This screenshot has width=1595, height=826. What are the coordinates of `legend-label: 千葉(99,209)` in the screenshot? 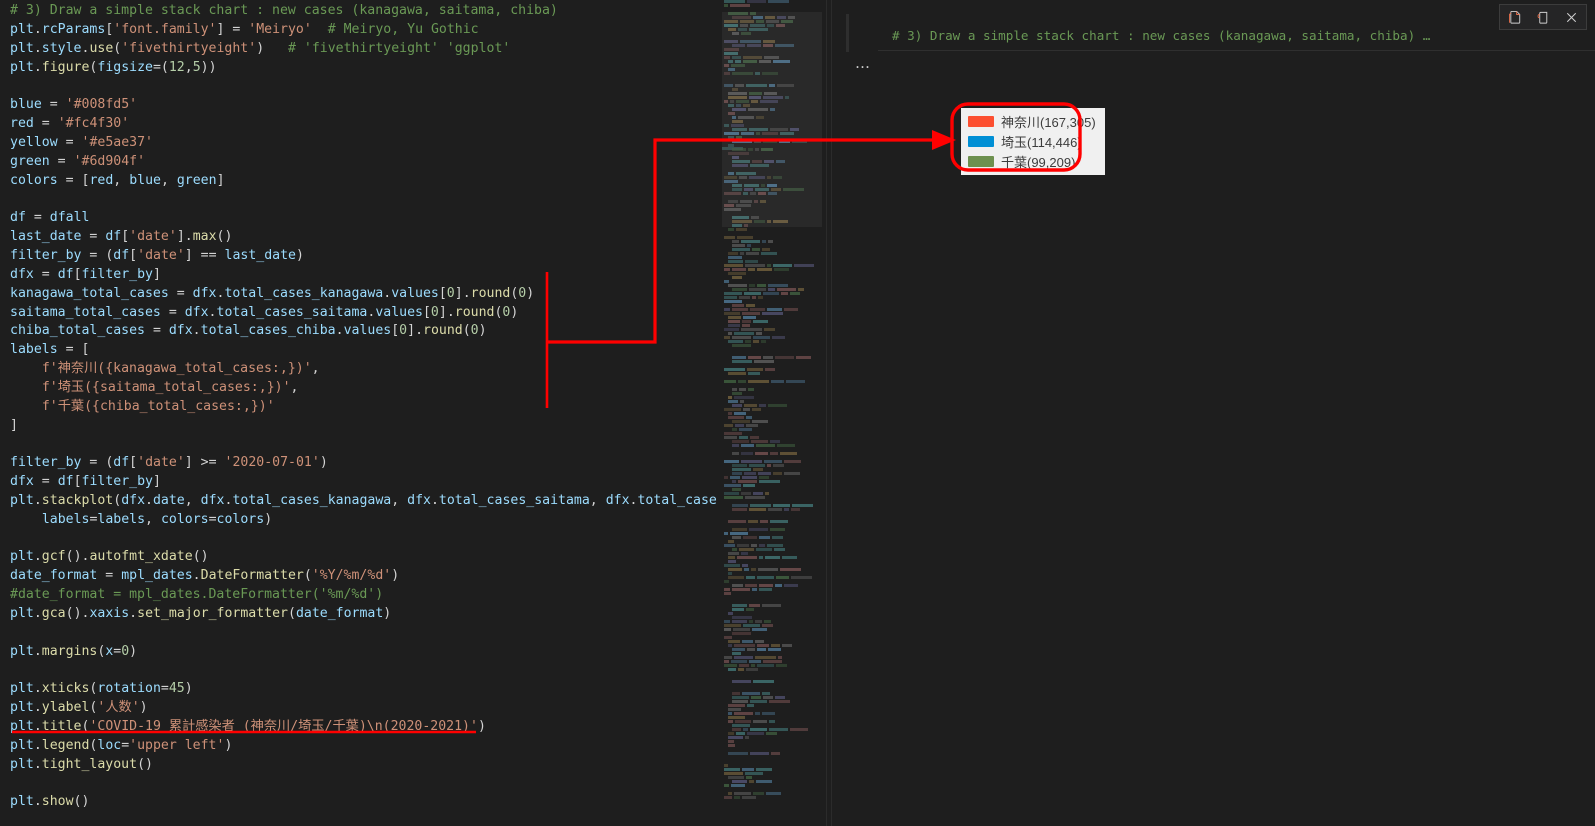 It's located at (1038, 162).